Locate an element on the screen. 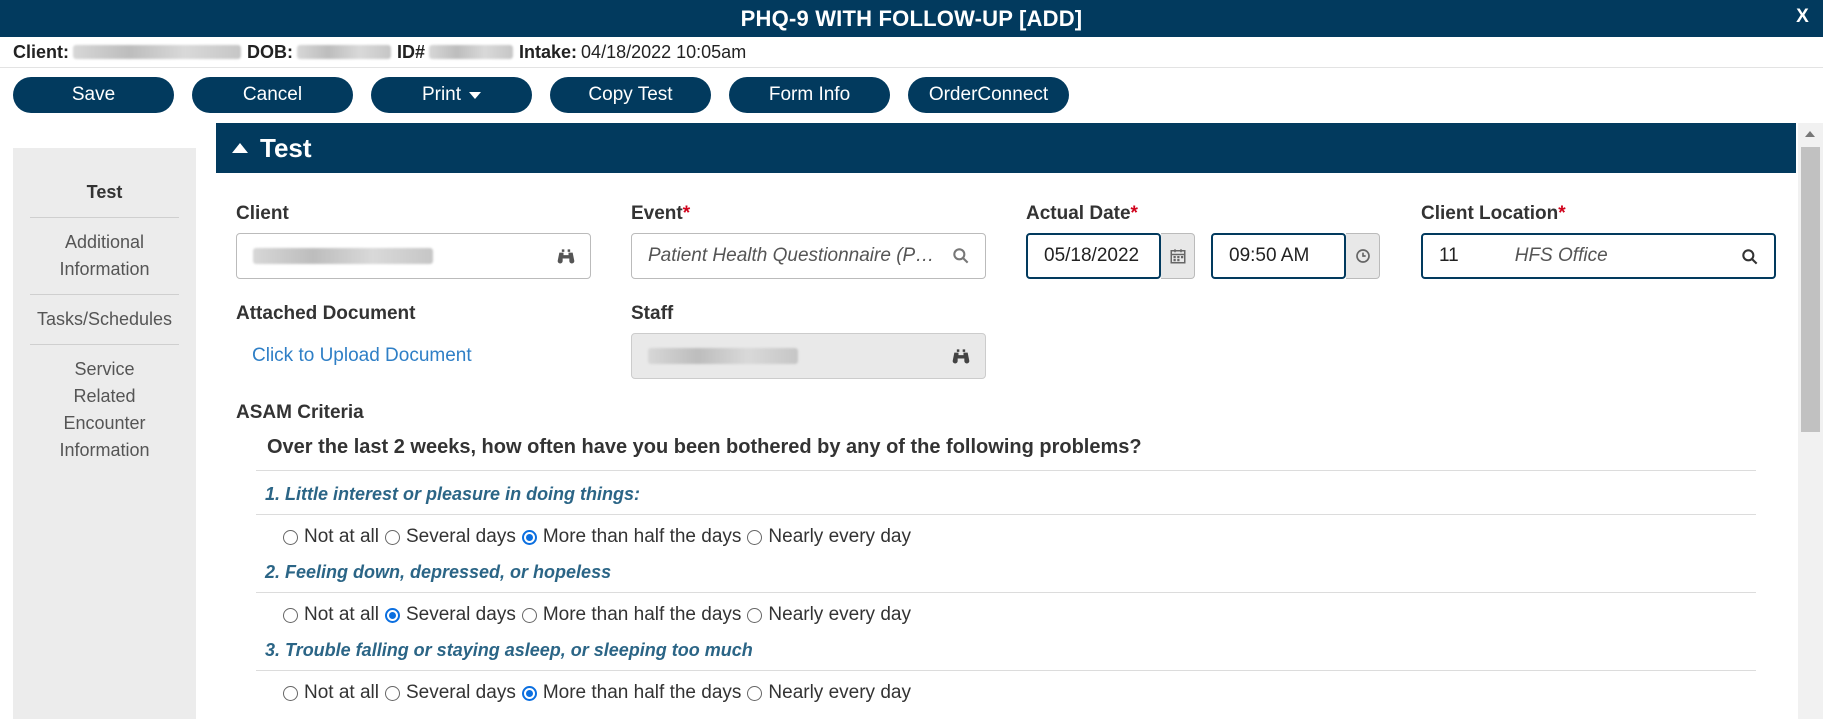  q1-option-nearly-every-day: Nearly every day is located at coordinates (829, 537).